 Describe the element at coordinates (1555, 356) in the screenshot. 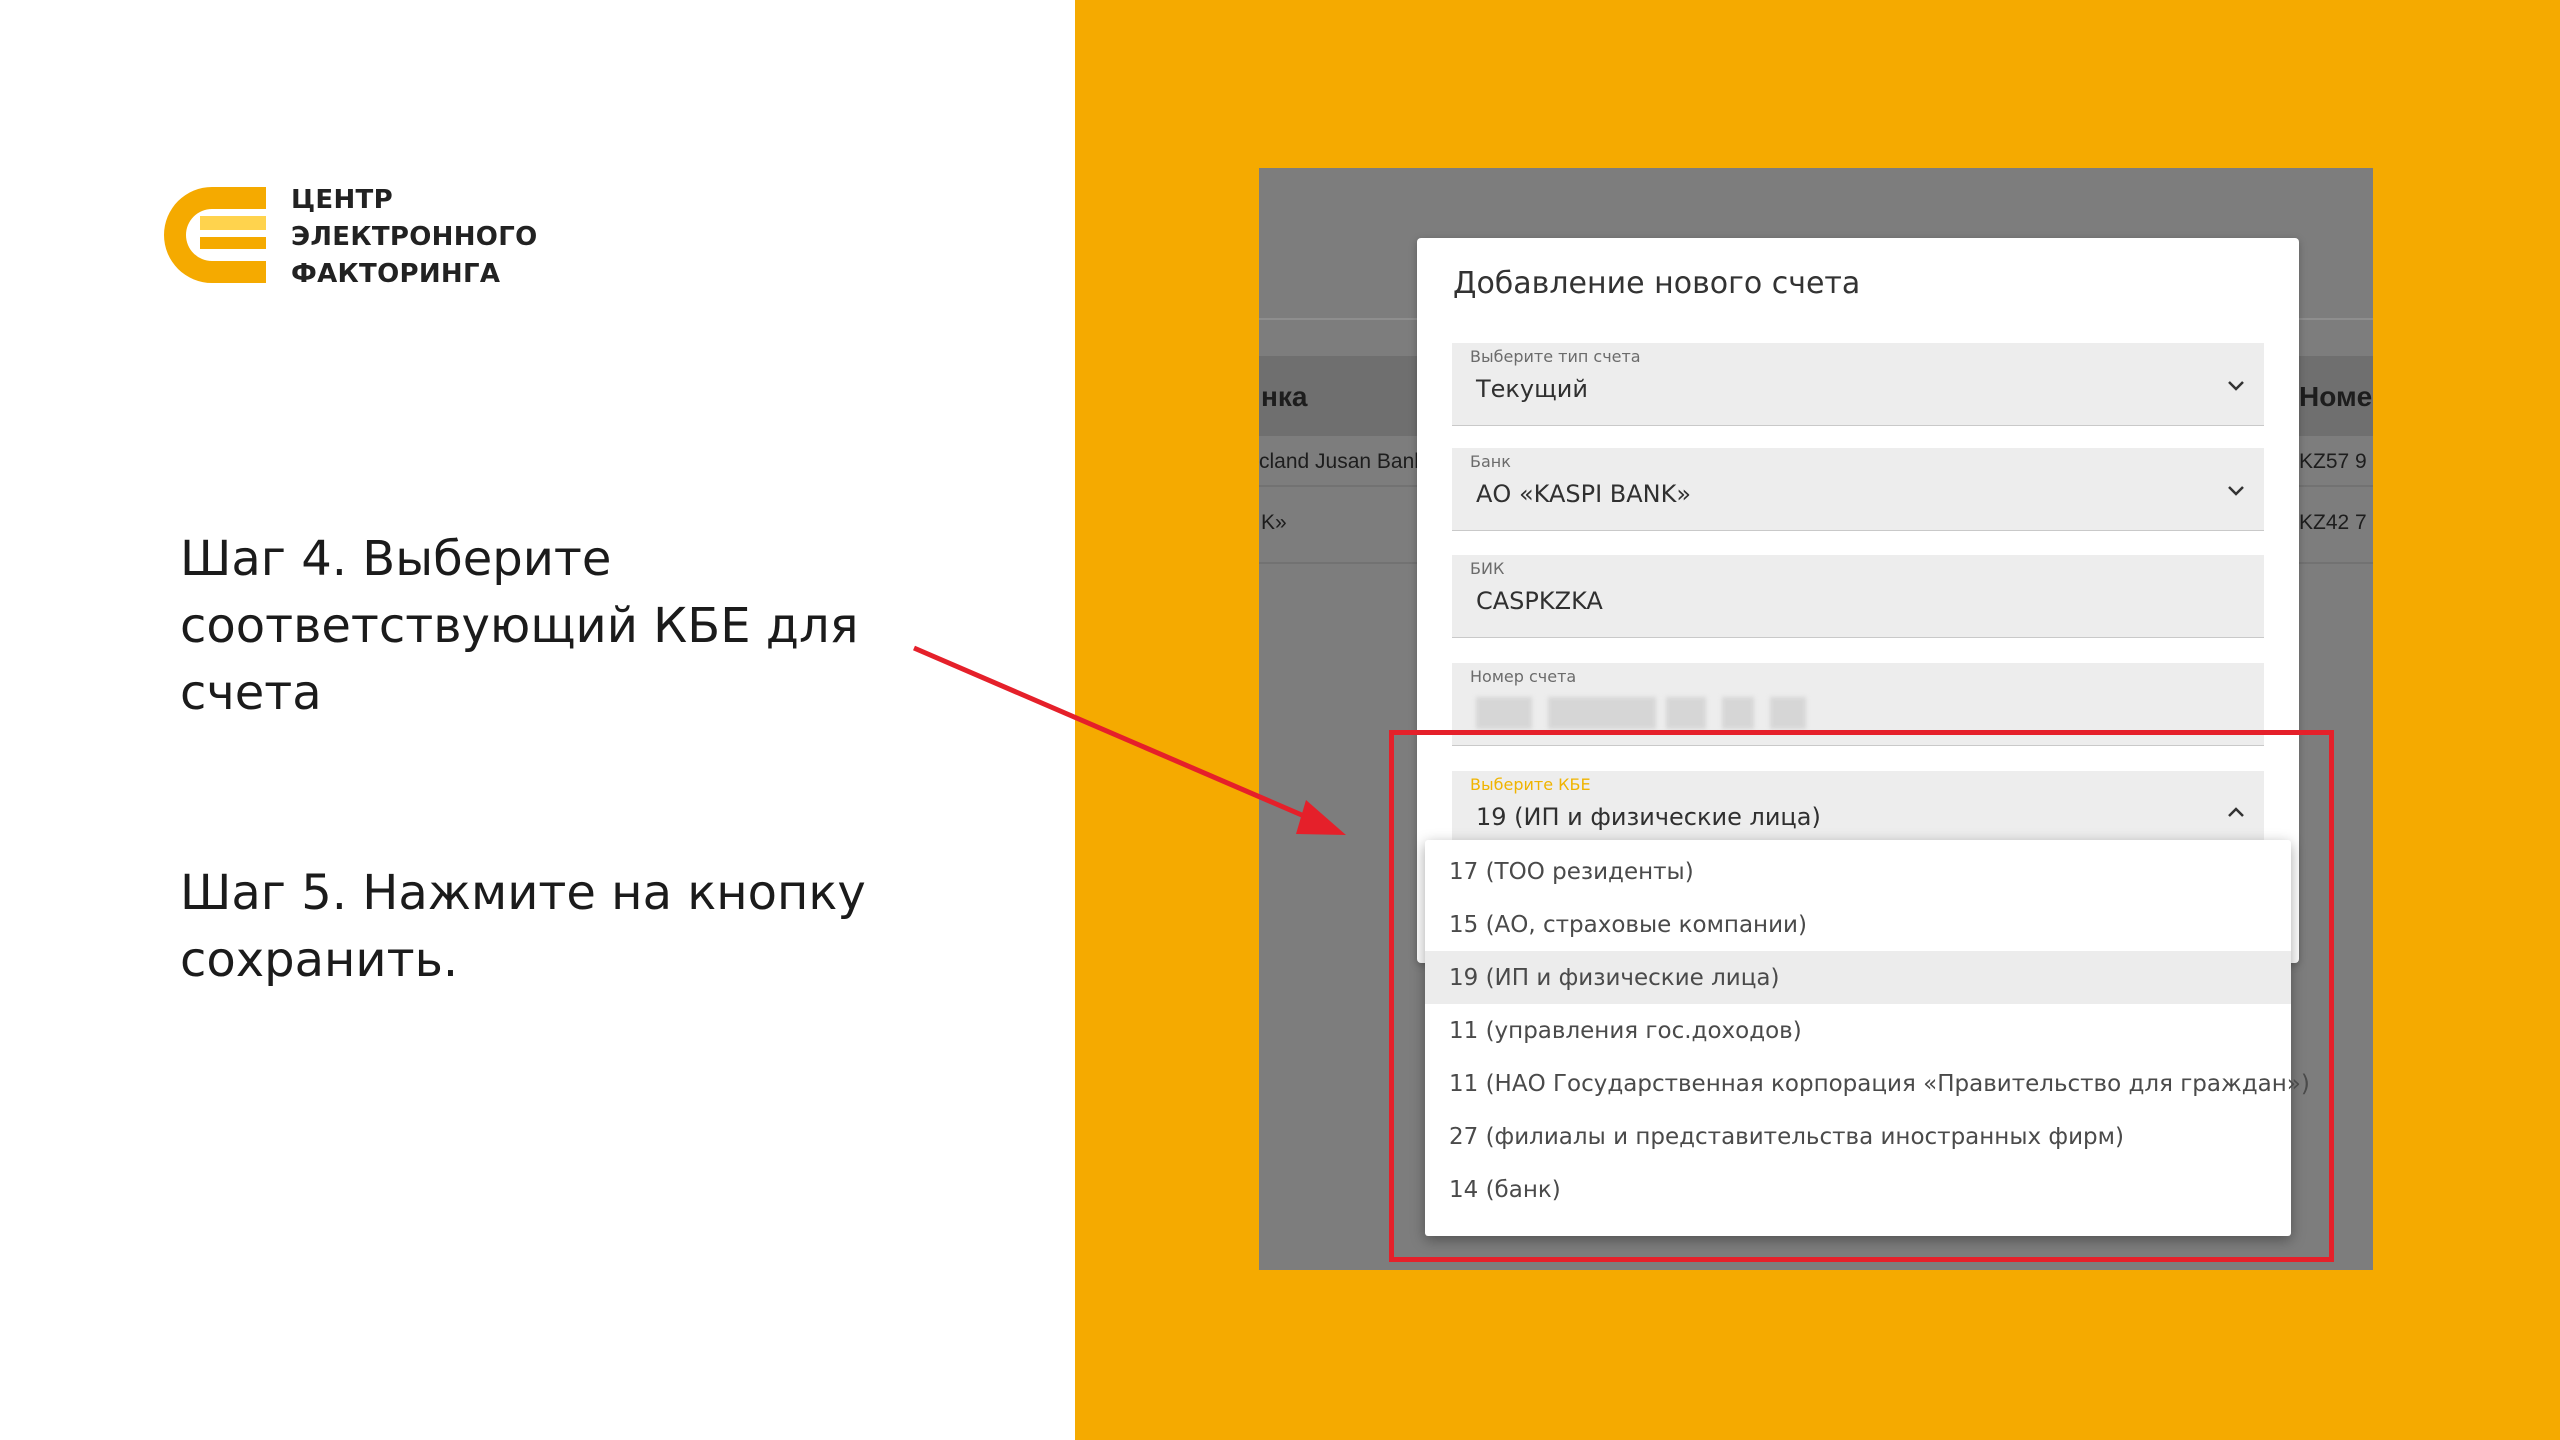

I see `field-label: Выберите тип счета` at that location.